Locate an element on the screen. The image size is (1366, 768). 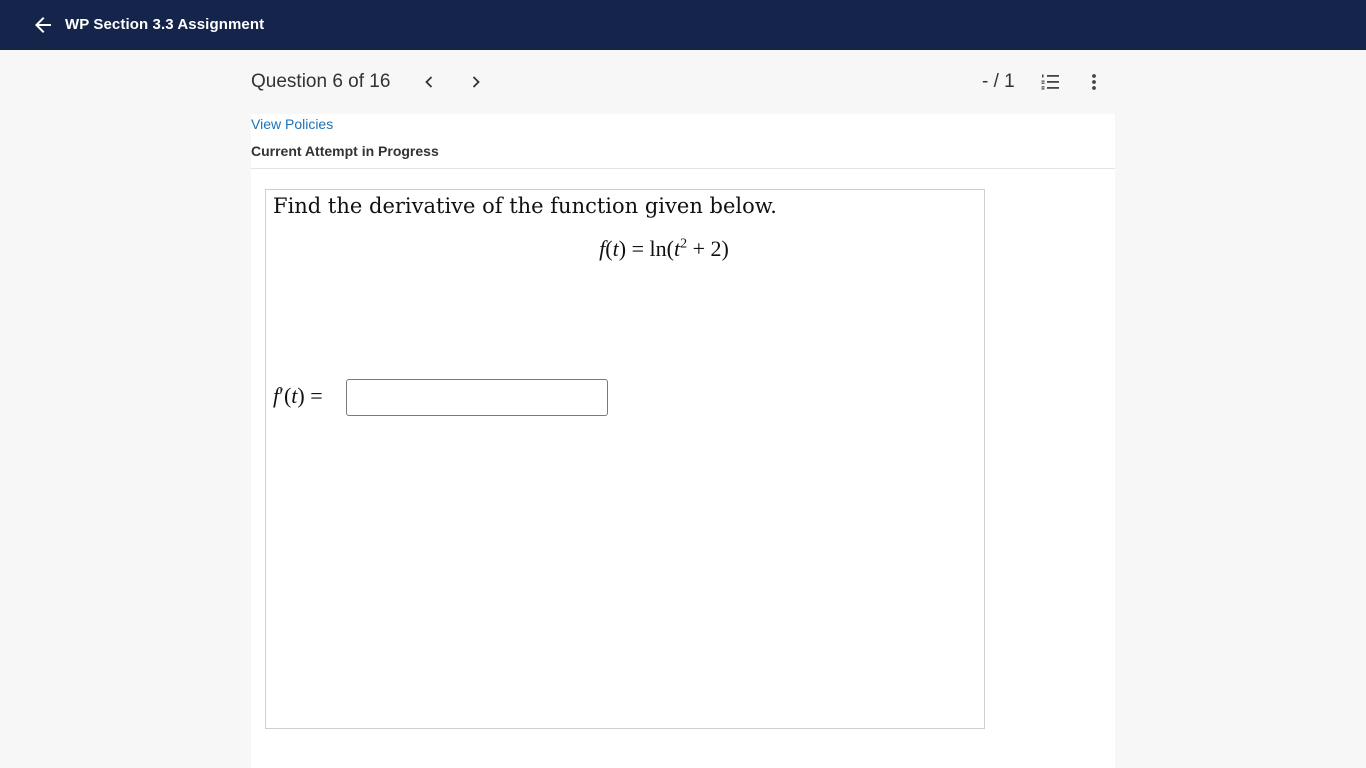
top-bar: WP Section 3.3 Assignment is located at coordinates (683, 25).